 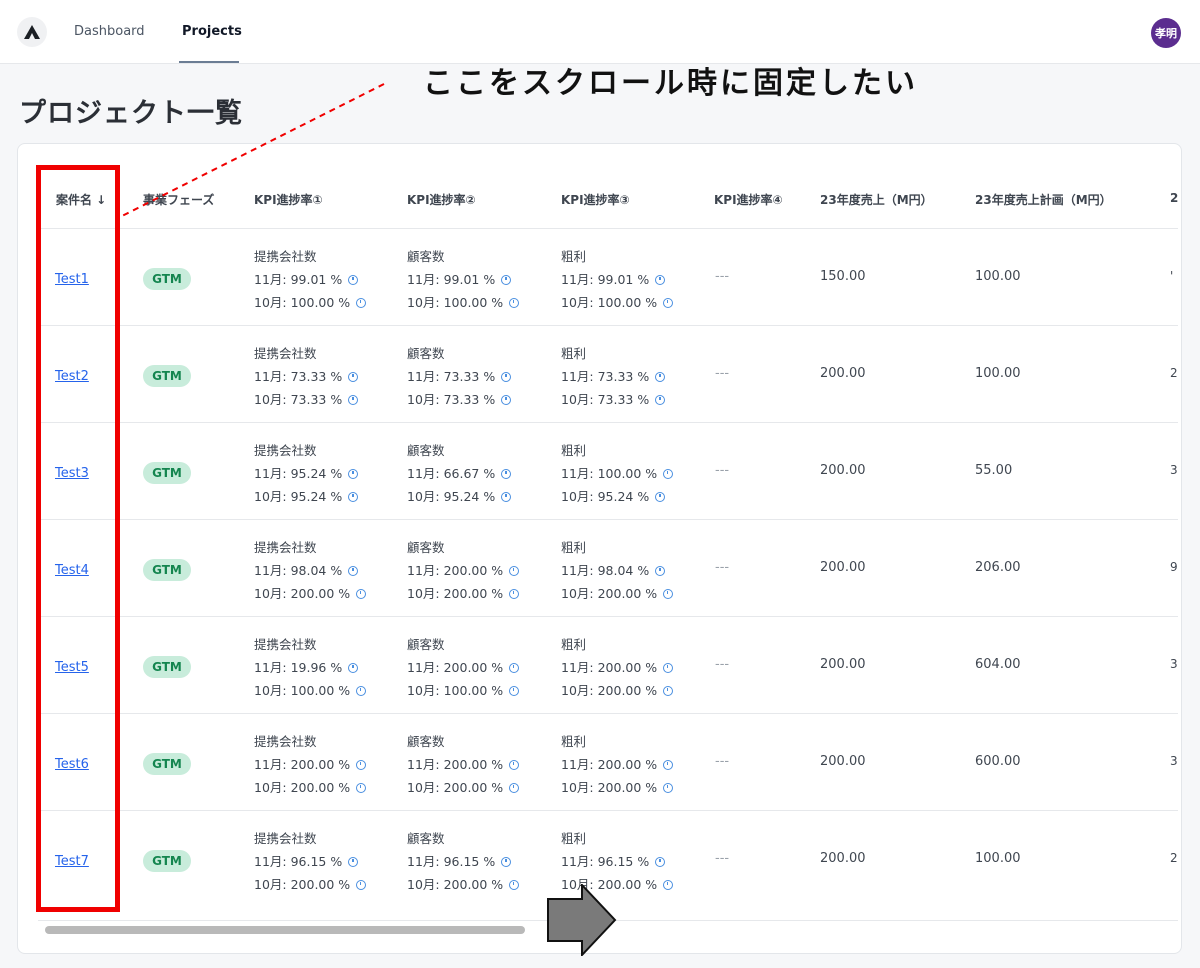 What do you see at coordinates (595, 199) in the screenshot?
I see `header-kpi3: KPI進捗率③` at bounding box center [595, 199].